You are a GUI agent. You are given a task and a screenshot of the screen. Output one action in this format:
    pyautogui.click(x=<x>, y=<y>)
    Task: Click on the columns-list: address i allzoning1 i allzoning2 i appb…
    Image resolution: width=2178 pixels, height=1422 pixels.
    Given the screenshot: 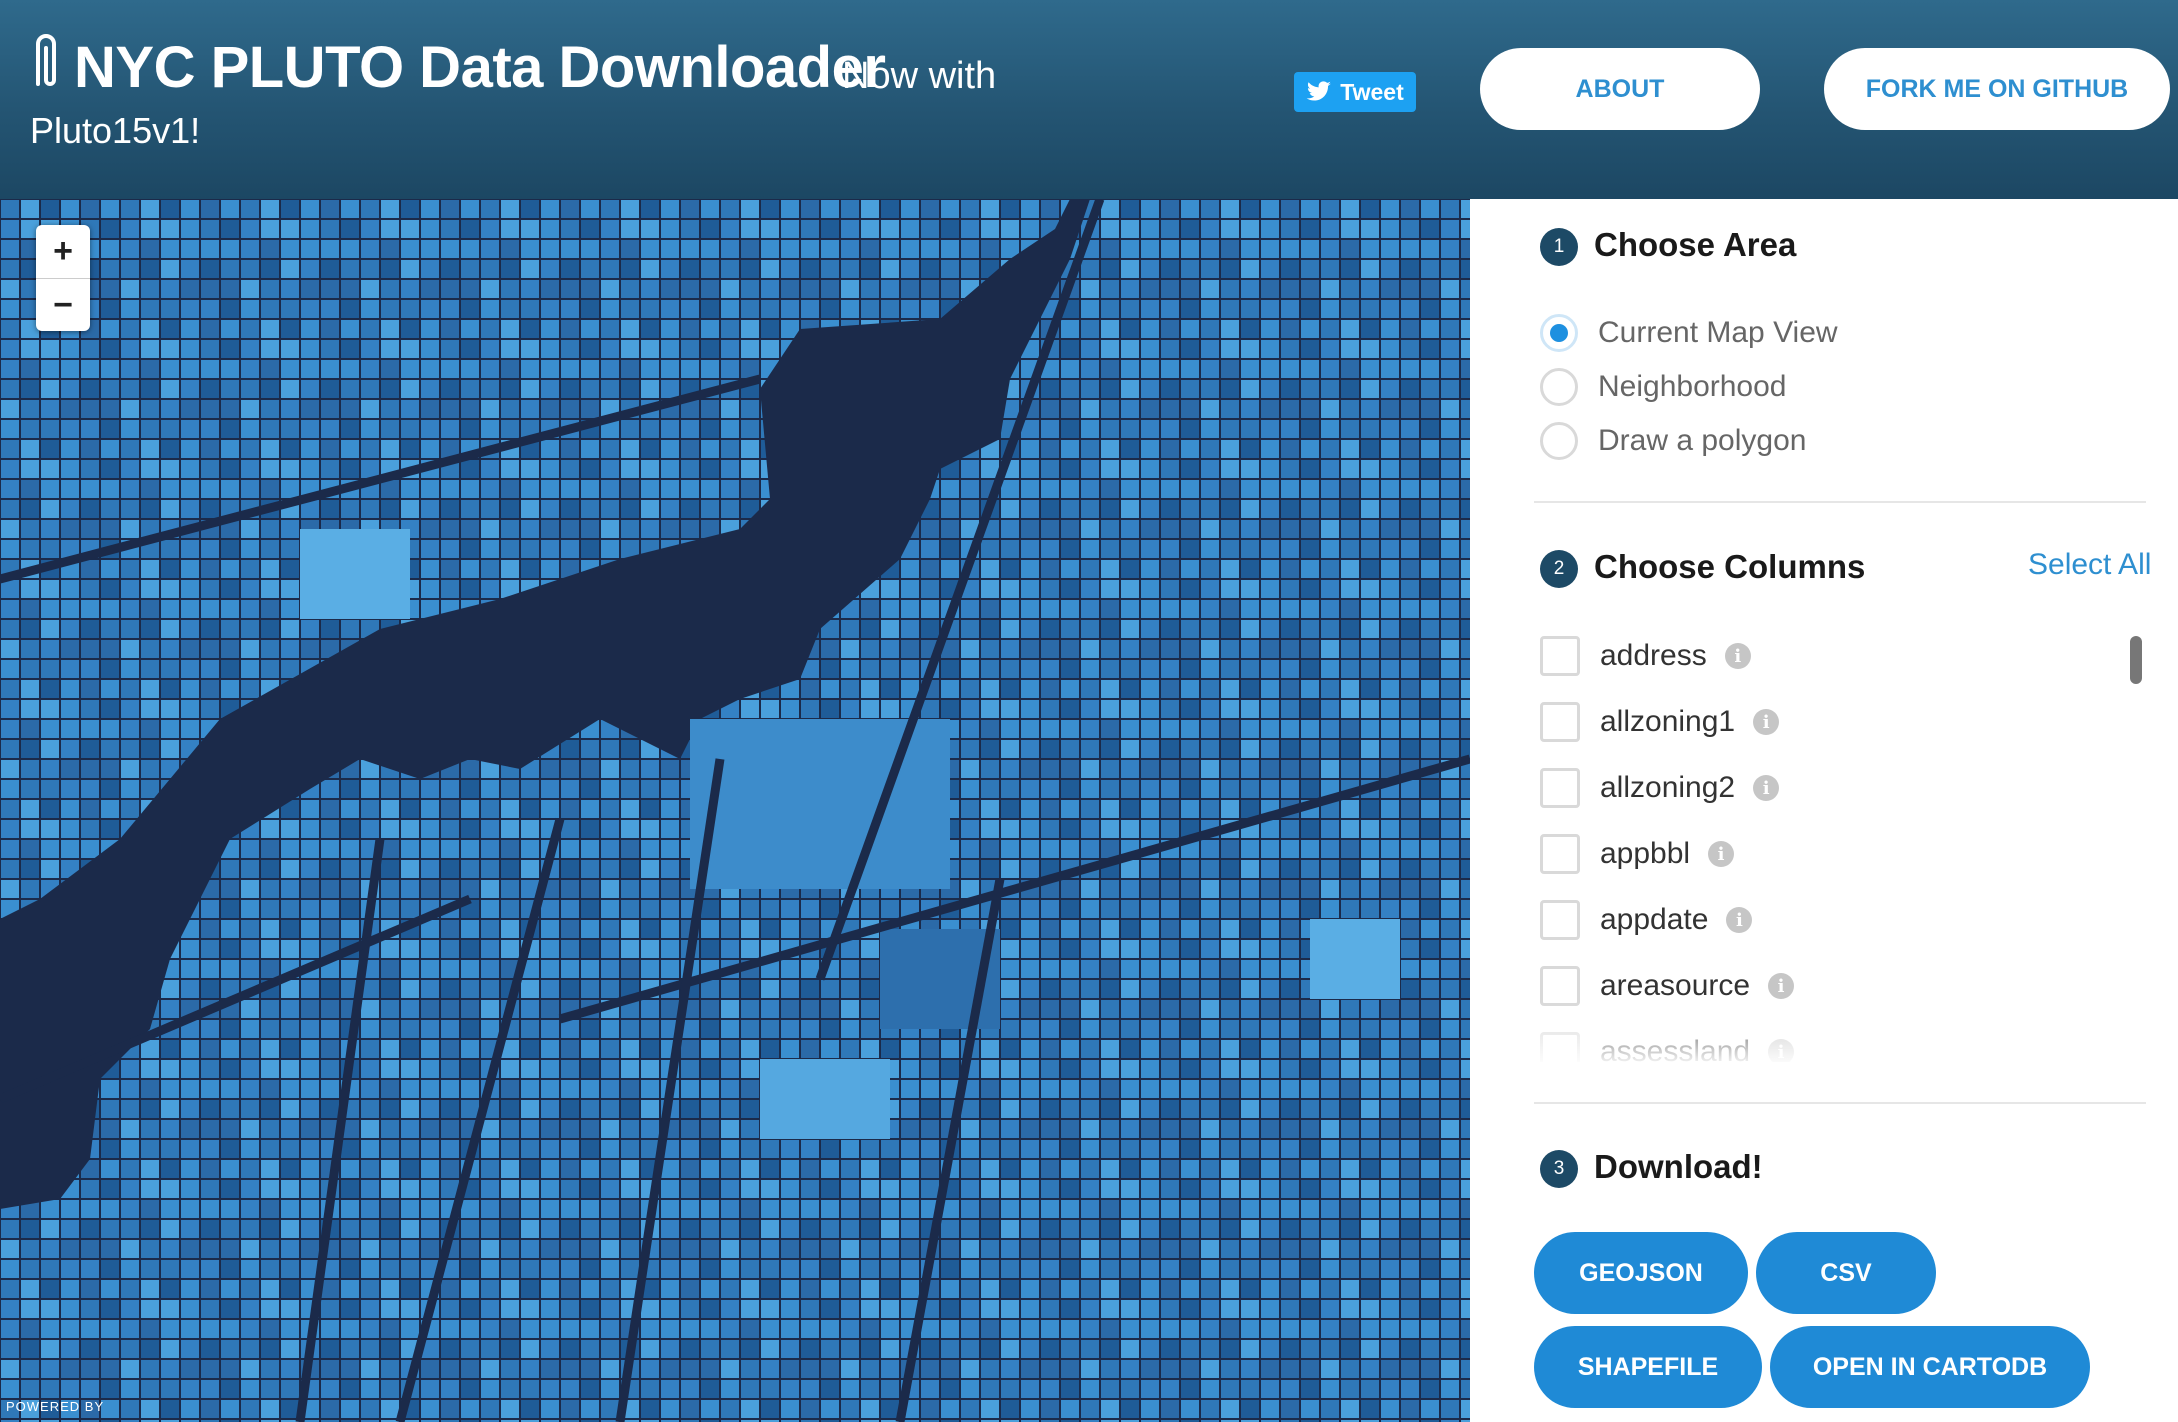 What is the action you would take?
    pyautogui.click(x=1845, y=846)
    